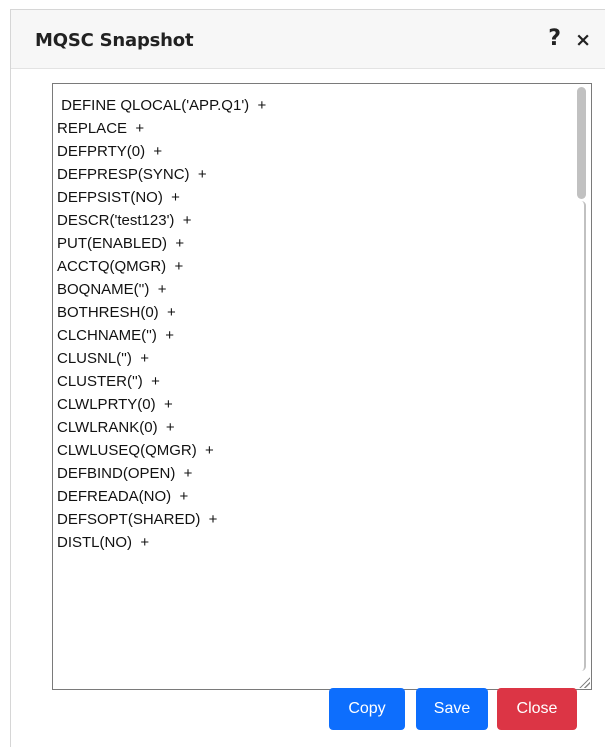 This screenshot has height=747, width=605. I want to click on mqsc-line: DEFREADA(NO) +, so click(123, 496).